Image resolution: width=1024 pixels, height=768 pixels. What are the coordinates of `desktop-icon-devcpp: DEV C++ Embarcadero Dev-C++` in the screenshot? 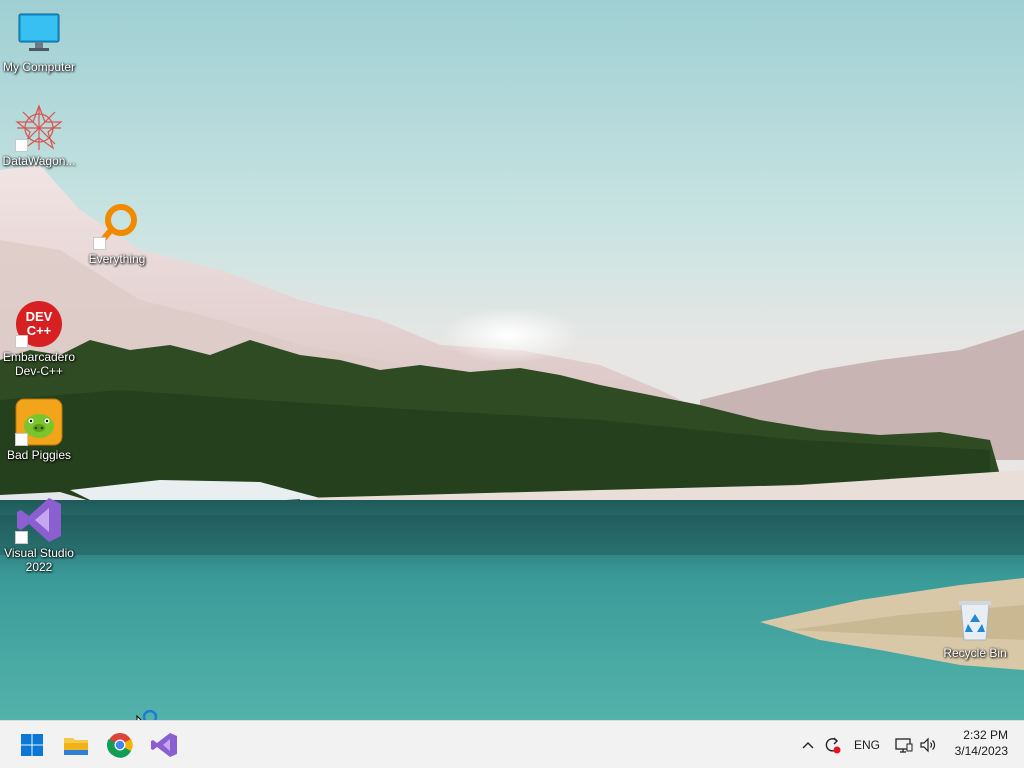 It's located at (39, 339).